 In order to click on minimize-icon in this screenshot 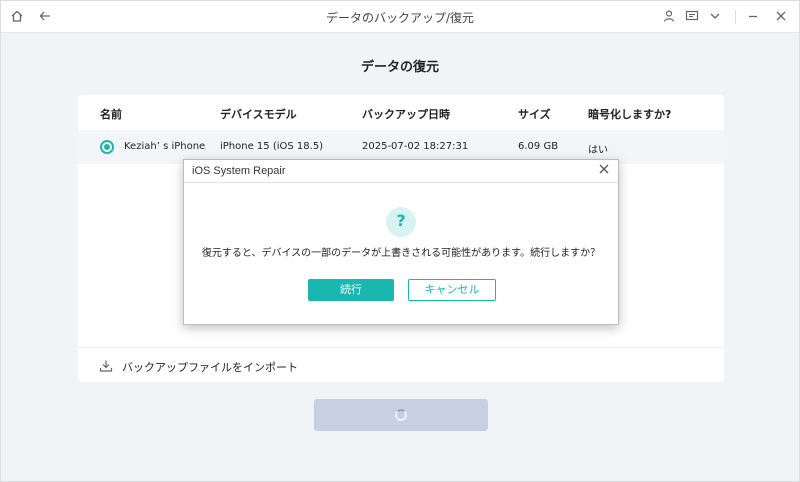, I will do `click(753, 17)`.